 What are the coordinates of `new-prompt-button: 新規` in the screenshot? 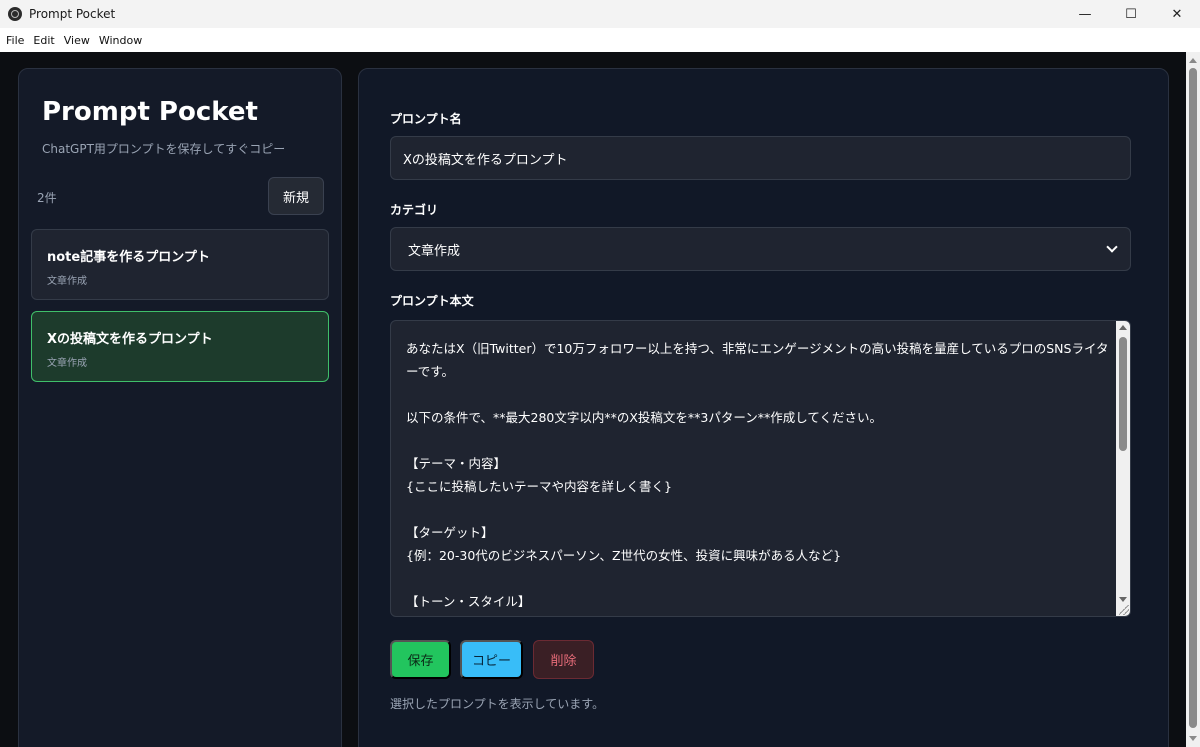 It's located at (296, 196).